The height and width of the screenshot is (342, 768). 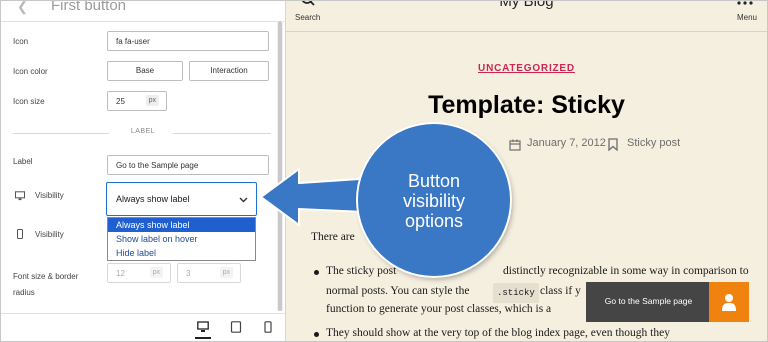 I want to click on bullet1-line2a: normal posts. You can style the, so click(x=398, y=291).